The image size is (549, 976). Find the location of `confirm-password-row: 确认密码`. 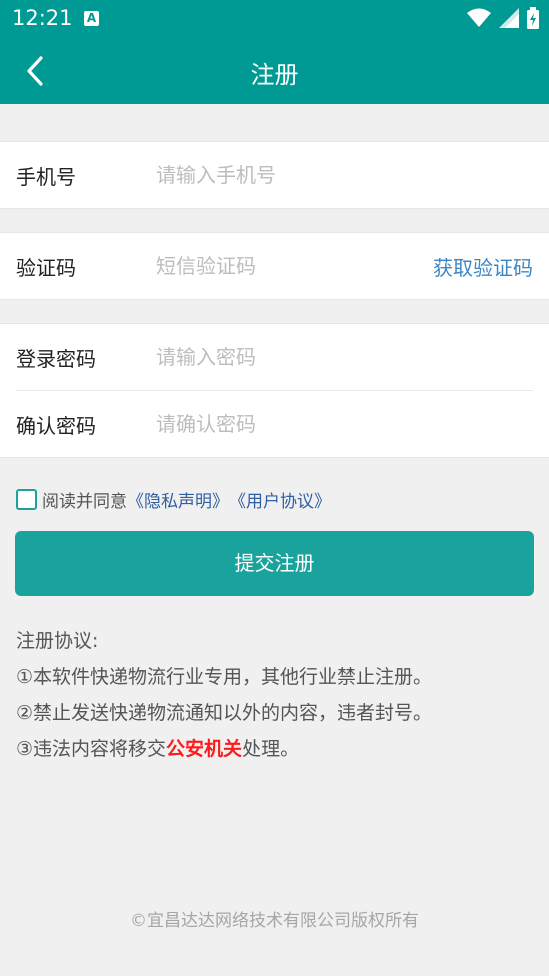

confirm-password-row: 确认密码 is located at coordinates (274, 424).